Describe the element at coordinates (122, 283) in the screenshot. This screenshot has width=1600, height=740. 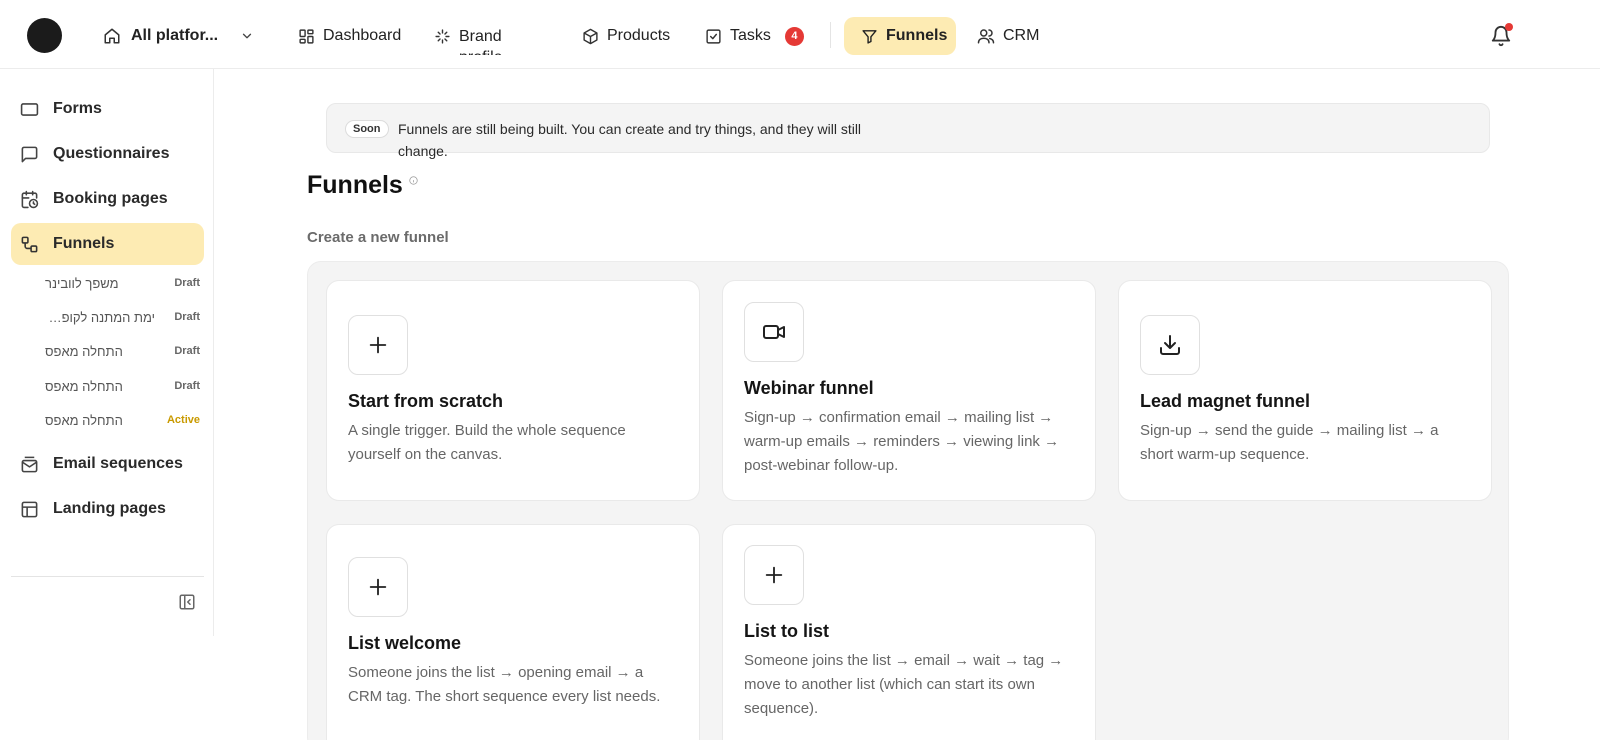
I see `funnel-list-item: משפך לוובינר Draft` at that location.